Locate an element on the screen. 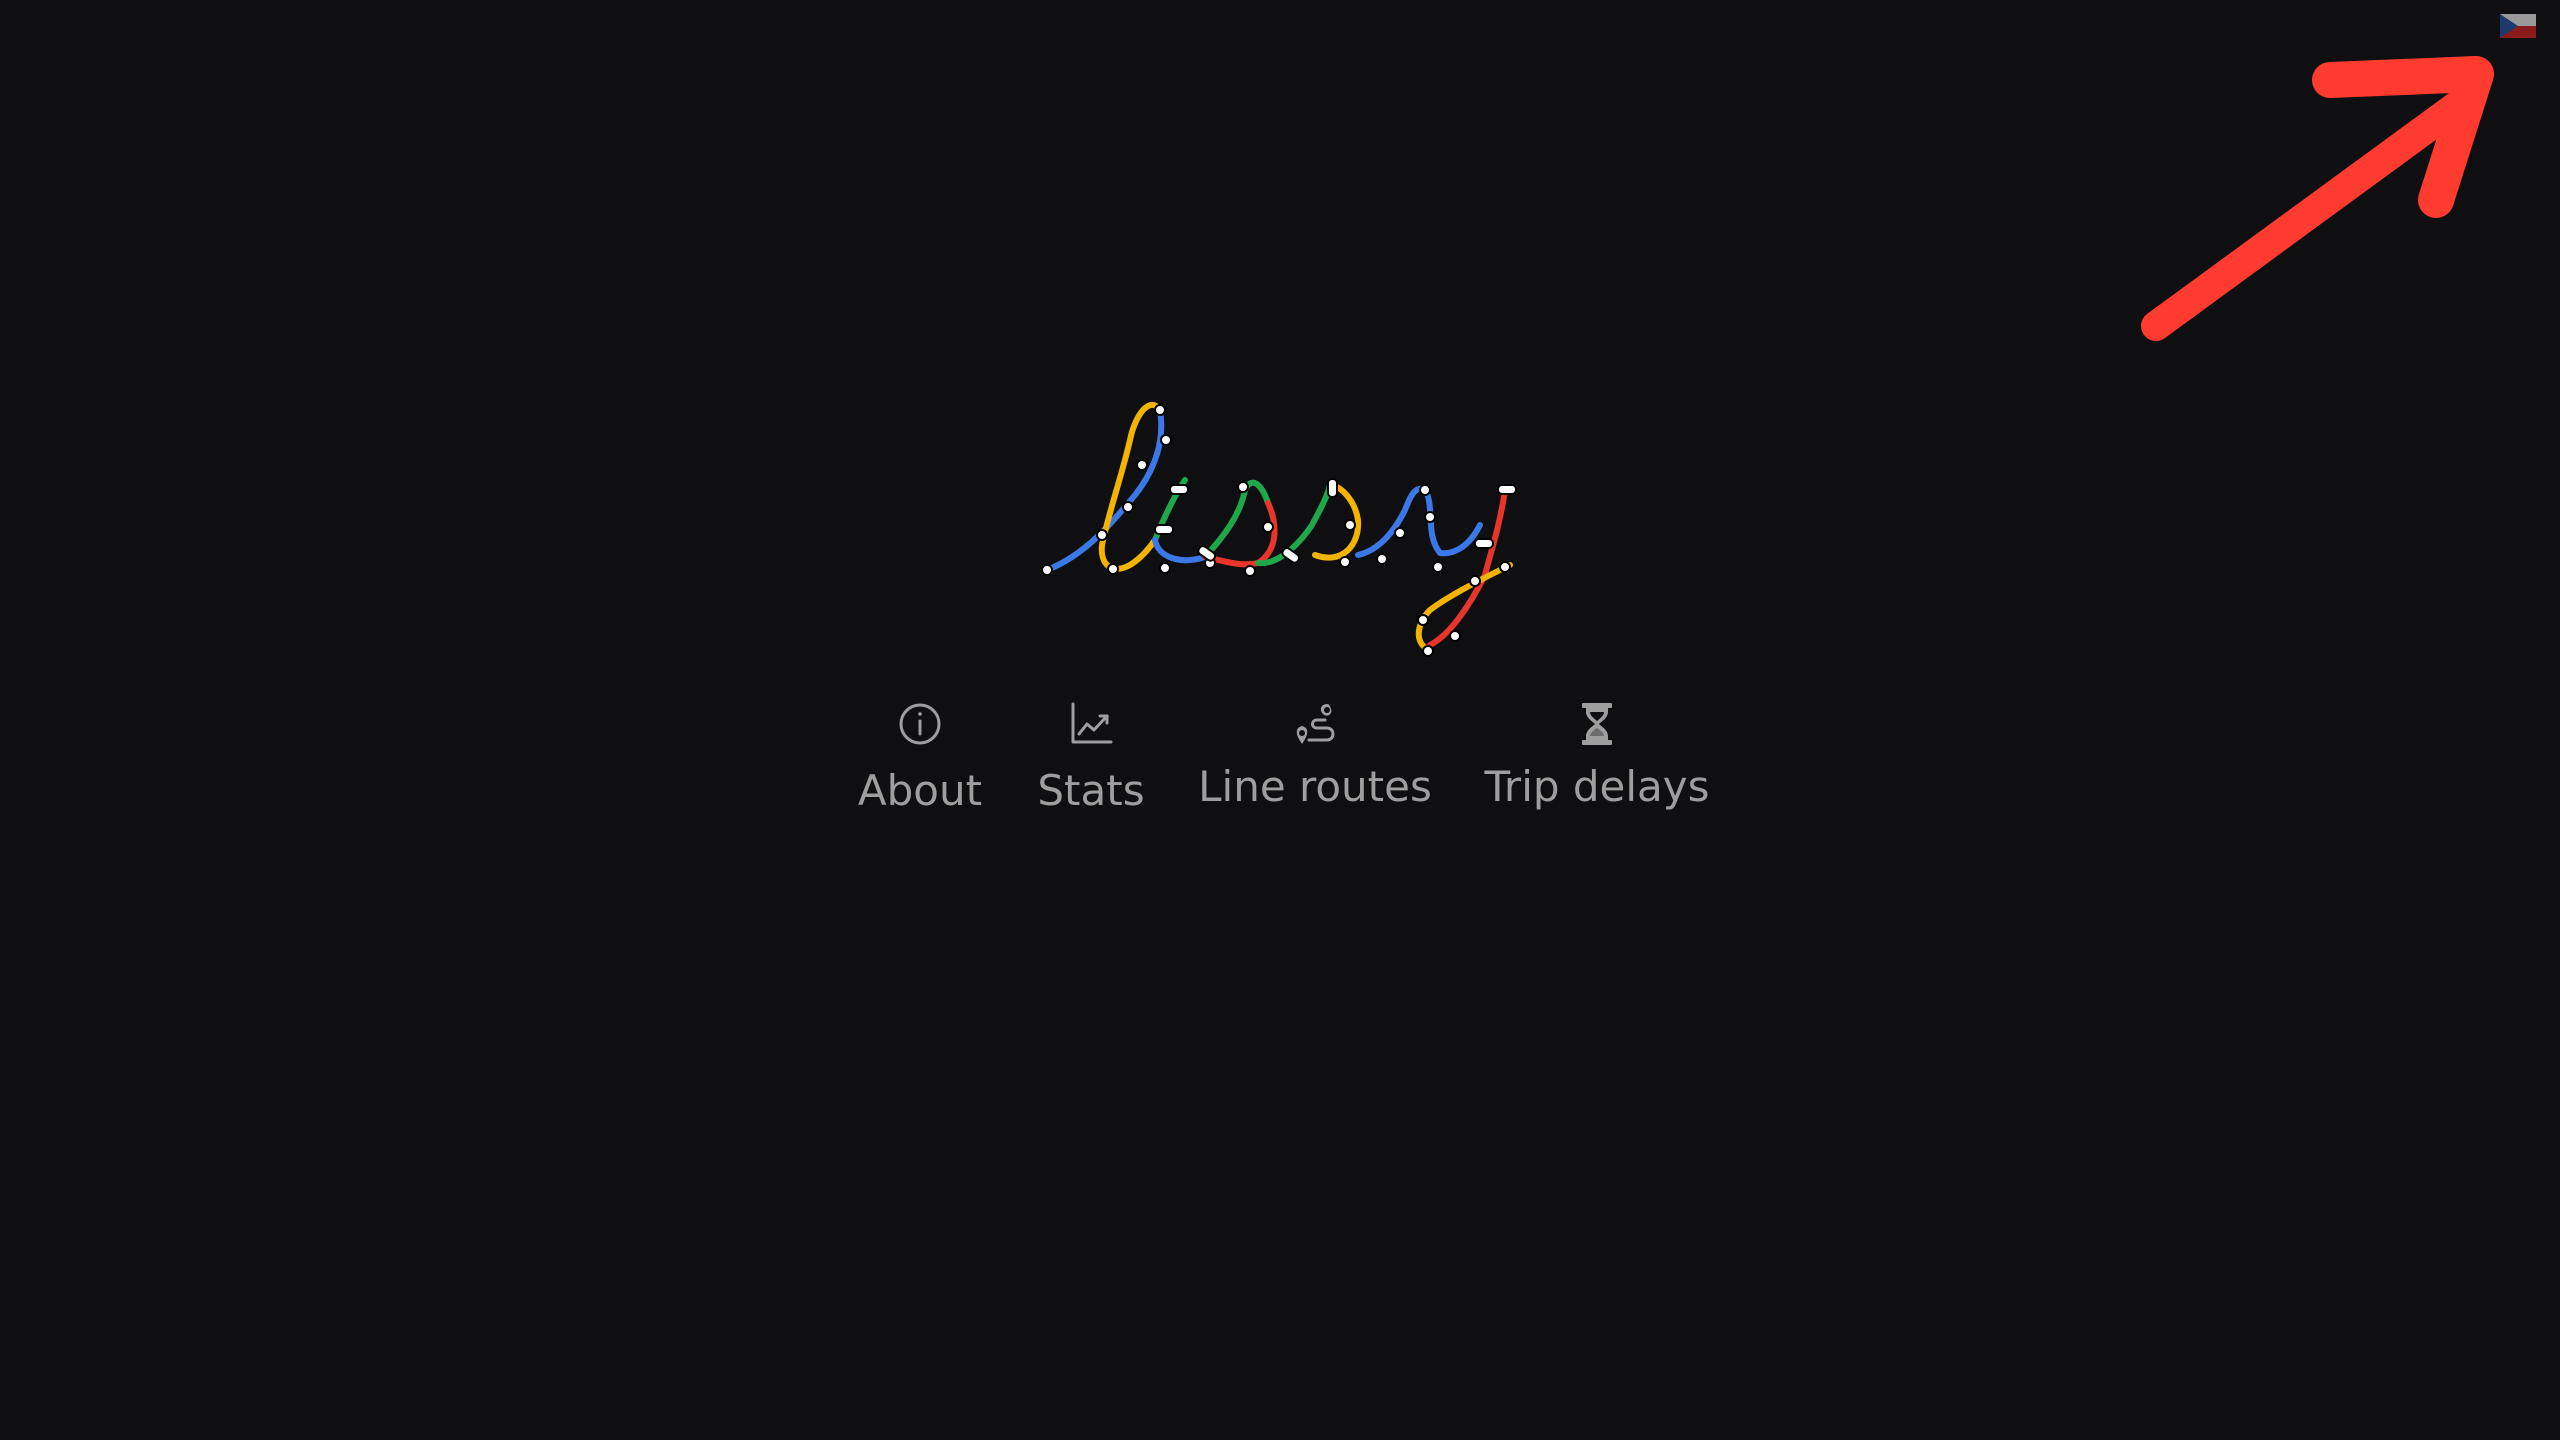 This screenshot has height=1440, width=2560. info-icon is located at coordinates (920, 724).